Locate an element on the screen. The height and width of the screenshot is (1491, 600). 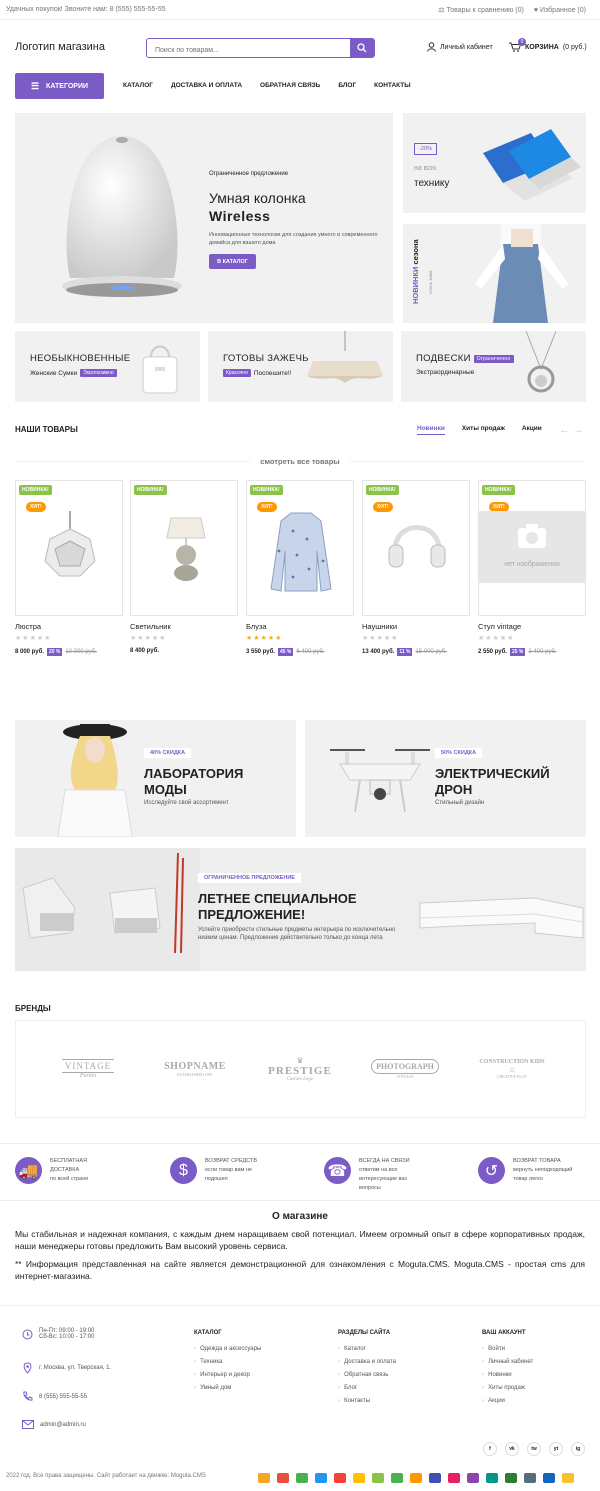
twitter-icon: tw is located at coordinates (534, 1449).